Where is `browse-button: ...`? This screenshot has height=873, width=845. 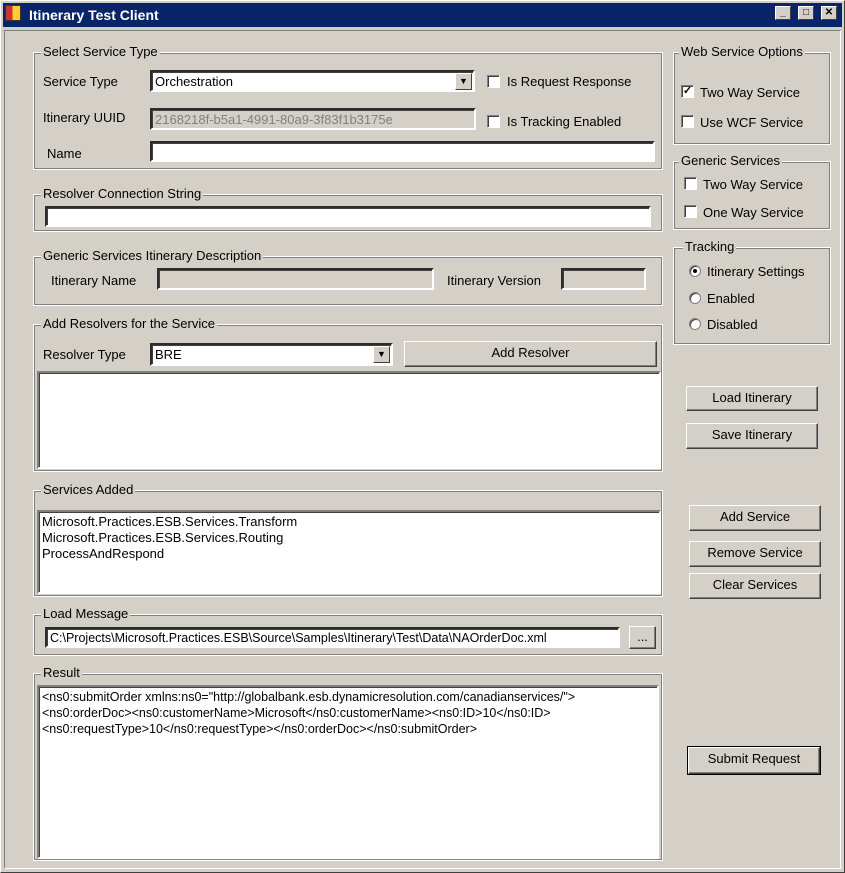
browse-button: ... is located at coordinates (642, 637).